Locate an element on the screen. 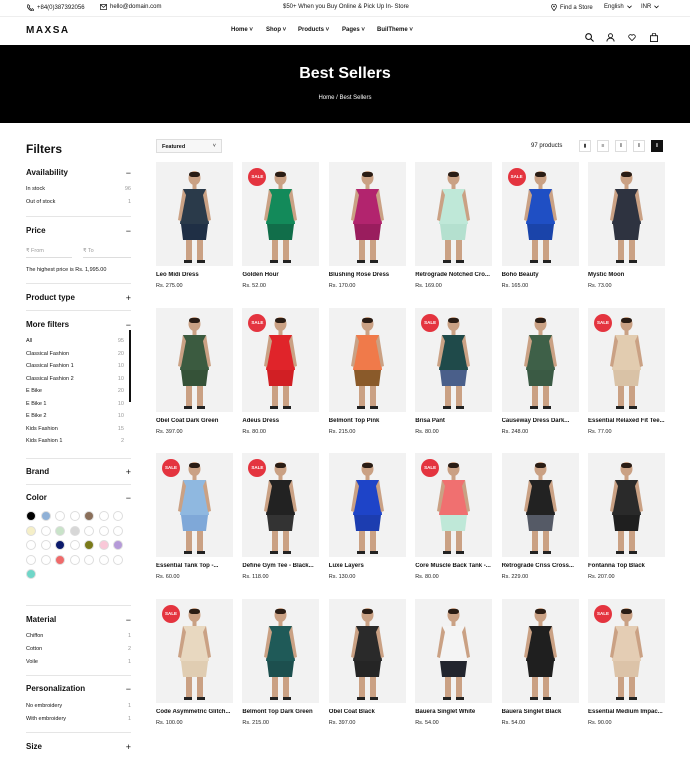  filter-availability-toggle: Availability − is located at coordinates (78, 173).